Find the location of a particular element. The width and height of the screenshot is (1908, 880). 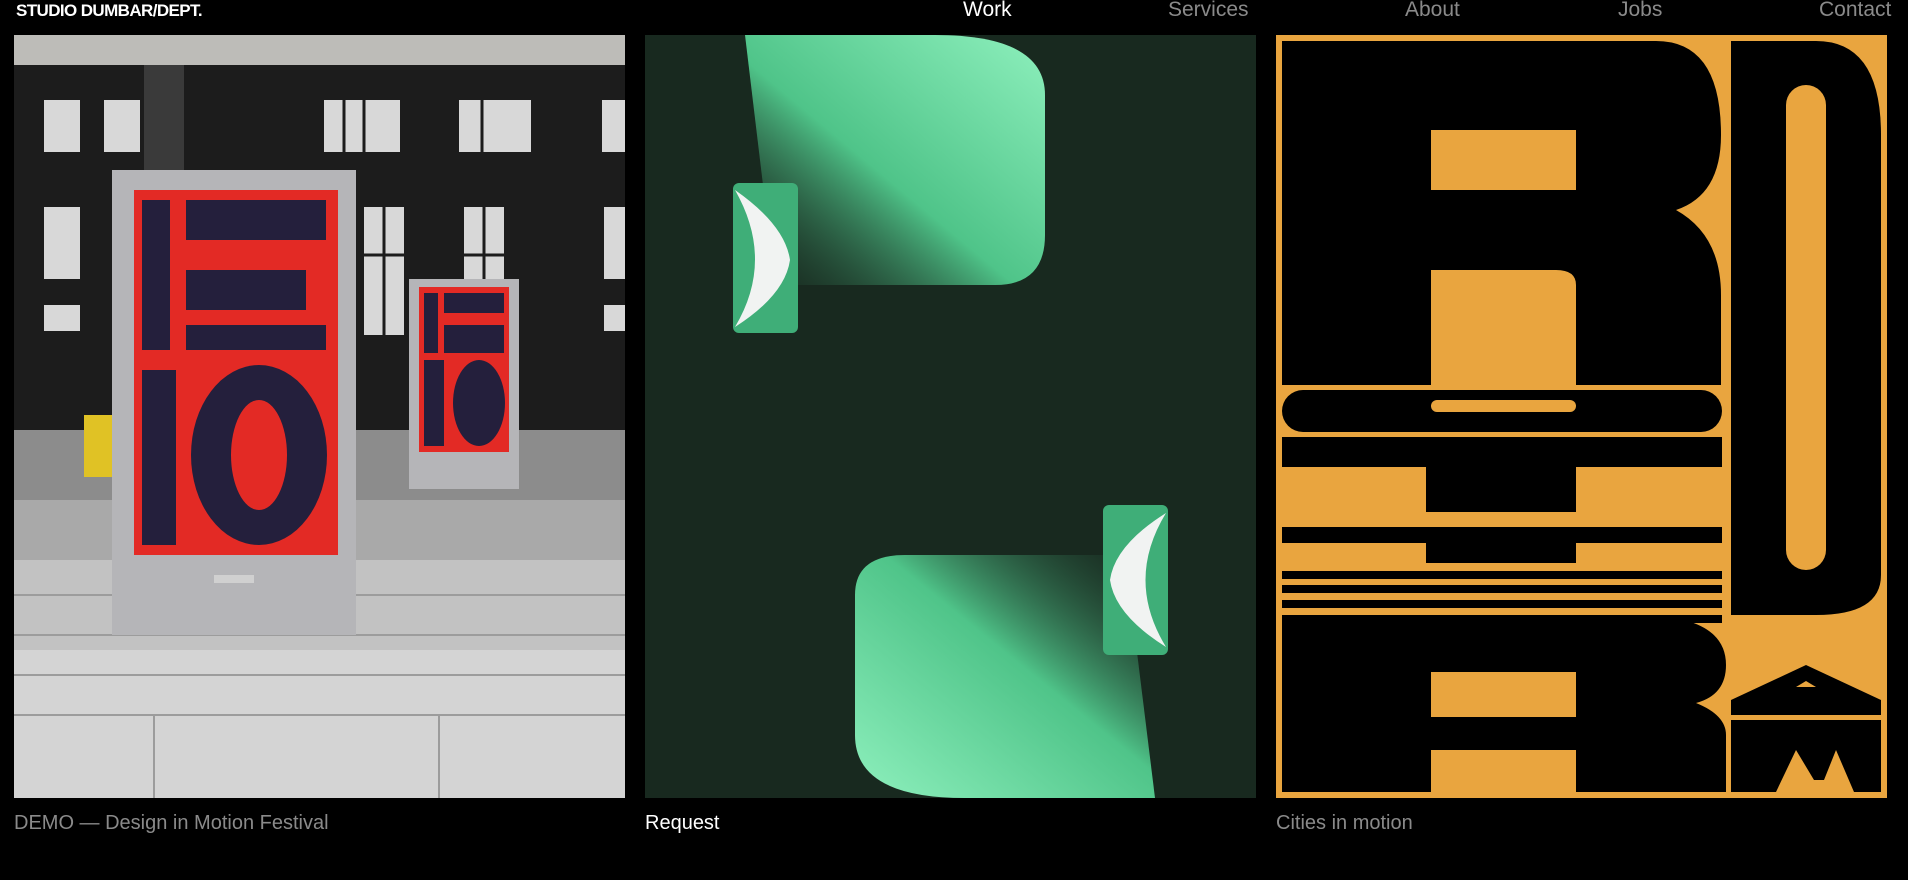

studio-logo: STUDIO DUMBAR/DEPT. is located at coordinates (109, 11).